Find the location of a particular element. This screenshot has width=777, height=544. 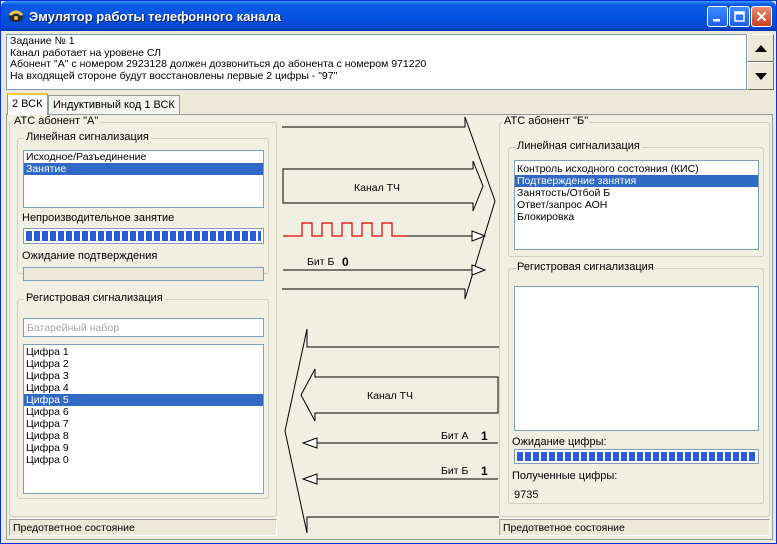

forward-bit-label: Бит Б is located at coordinates (320, 262).